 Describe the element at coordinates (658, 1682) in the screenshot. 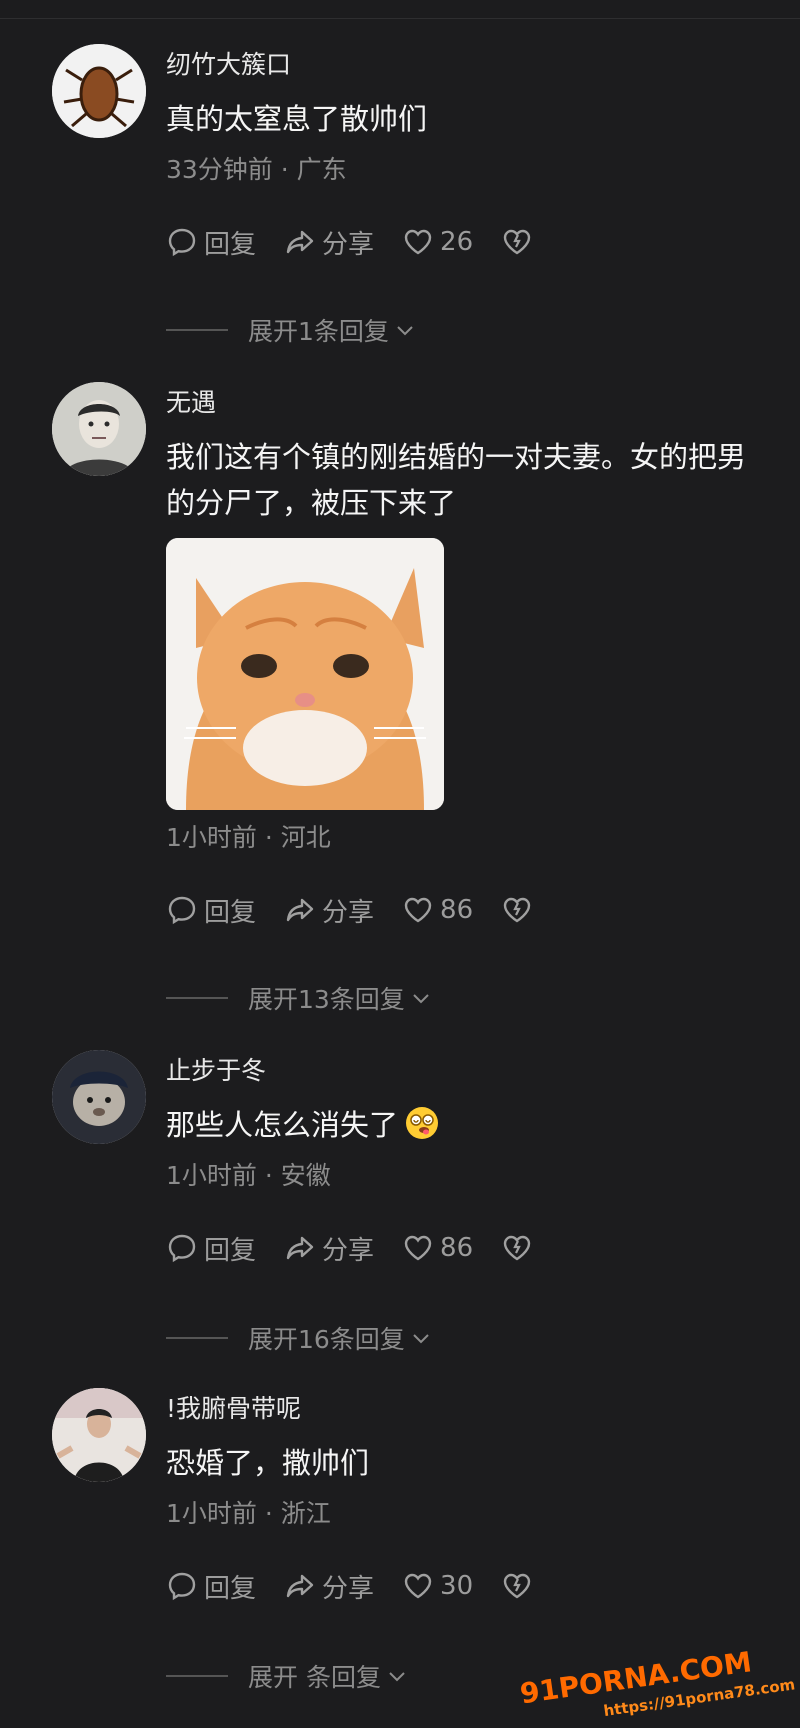

I see `site-watermark: 91PORNA.COM https://91porna78.com` at that location.